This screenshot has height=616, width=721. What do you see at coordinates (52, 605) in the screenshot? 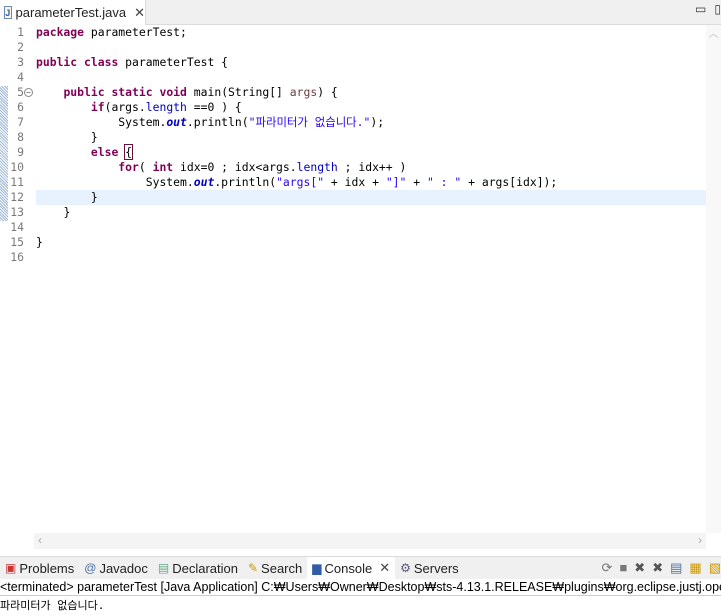
I see `console-output: 파라미터가 없습니다.` at bounding box center [52, 605].